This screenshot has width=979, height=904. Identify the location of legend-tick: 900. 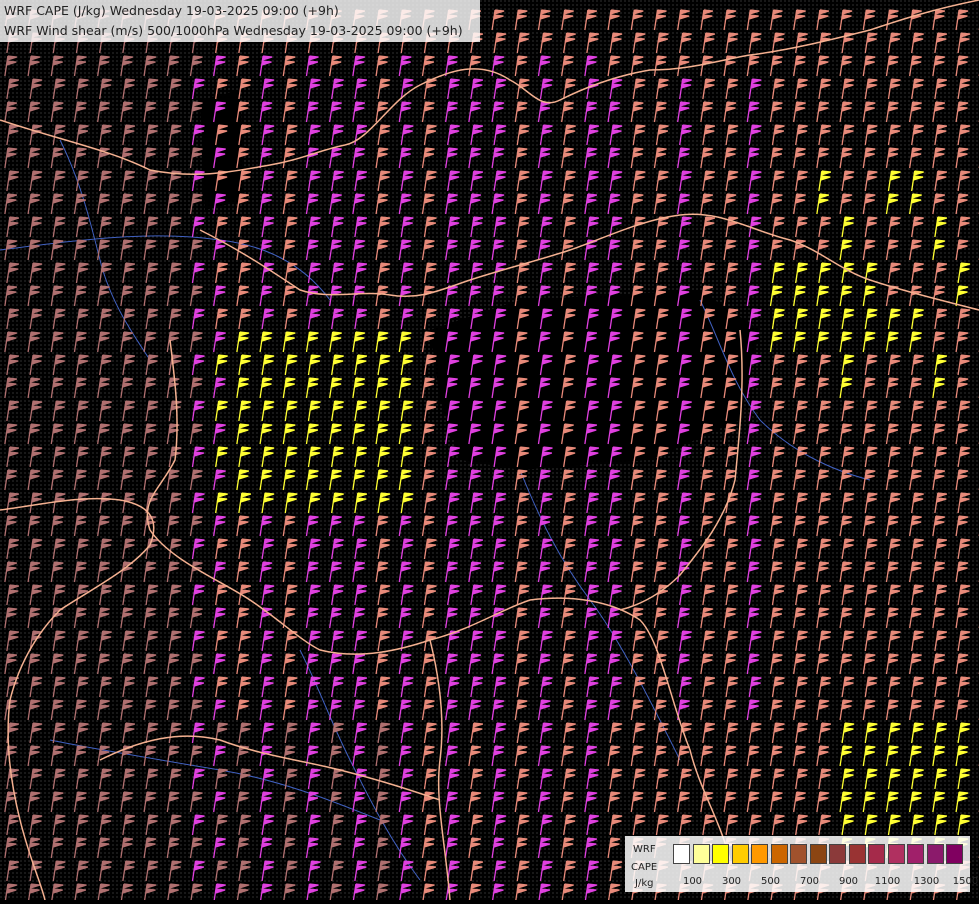
(848, 881).